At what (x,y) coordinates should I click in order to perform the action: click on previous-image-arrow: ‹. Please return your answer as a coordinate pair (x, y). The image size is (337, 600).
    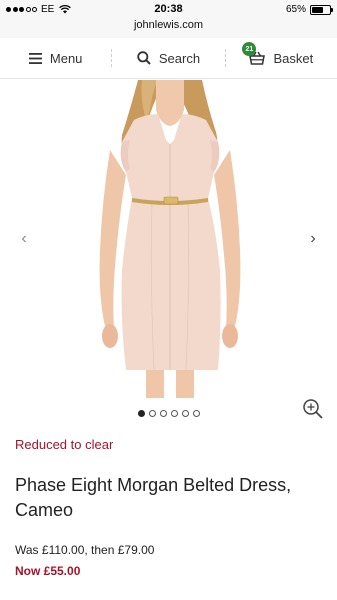
    Looking at the image, I should click on (24, 239).